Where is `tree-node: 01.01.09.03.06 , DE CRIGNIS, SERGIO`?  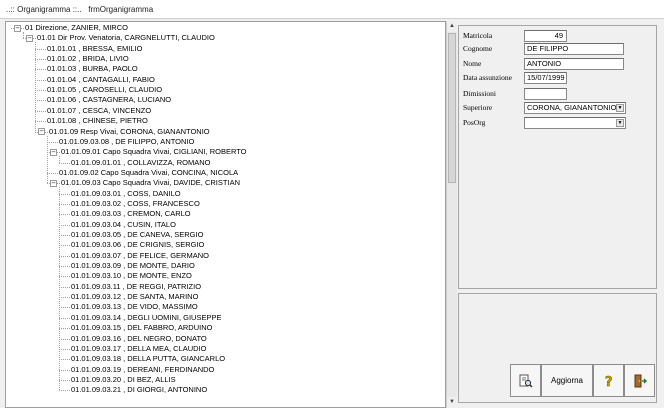
tree-node: 01.01.09.03.06 , DE CRIGNIS, SERGIO is located at coordinates (137, 245).